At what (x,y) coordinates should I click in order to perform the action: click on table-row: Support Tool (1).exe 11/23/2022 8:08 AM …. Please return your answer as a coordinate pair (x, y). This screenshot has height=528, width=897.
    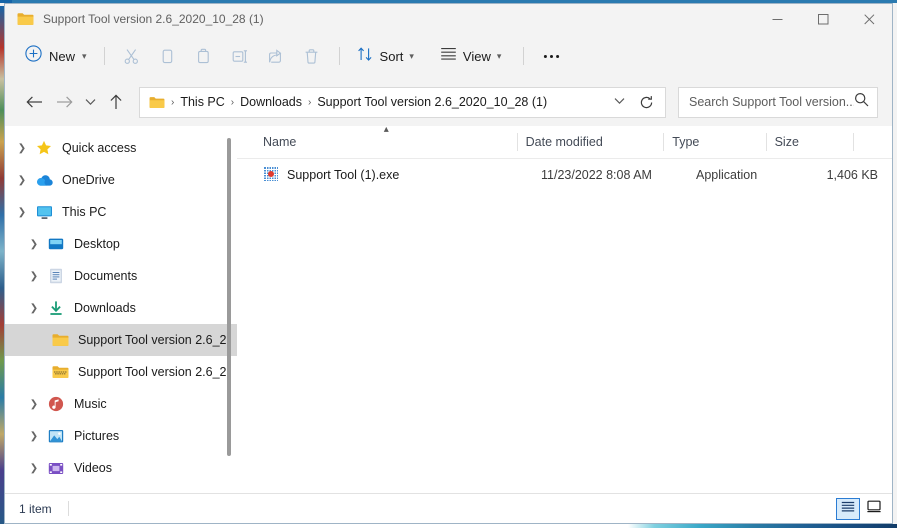
    Looking at the image, I should click on (564, 175).